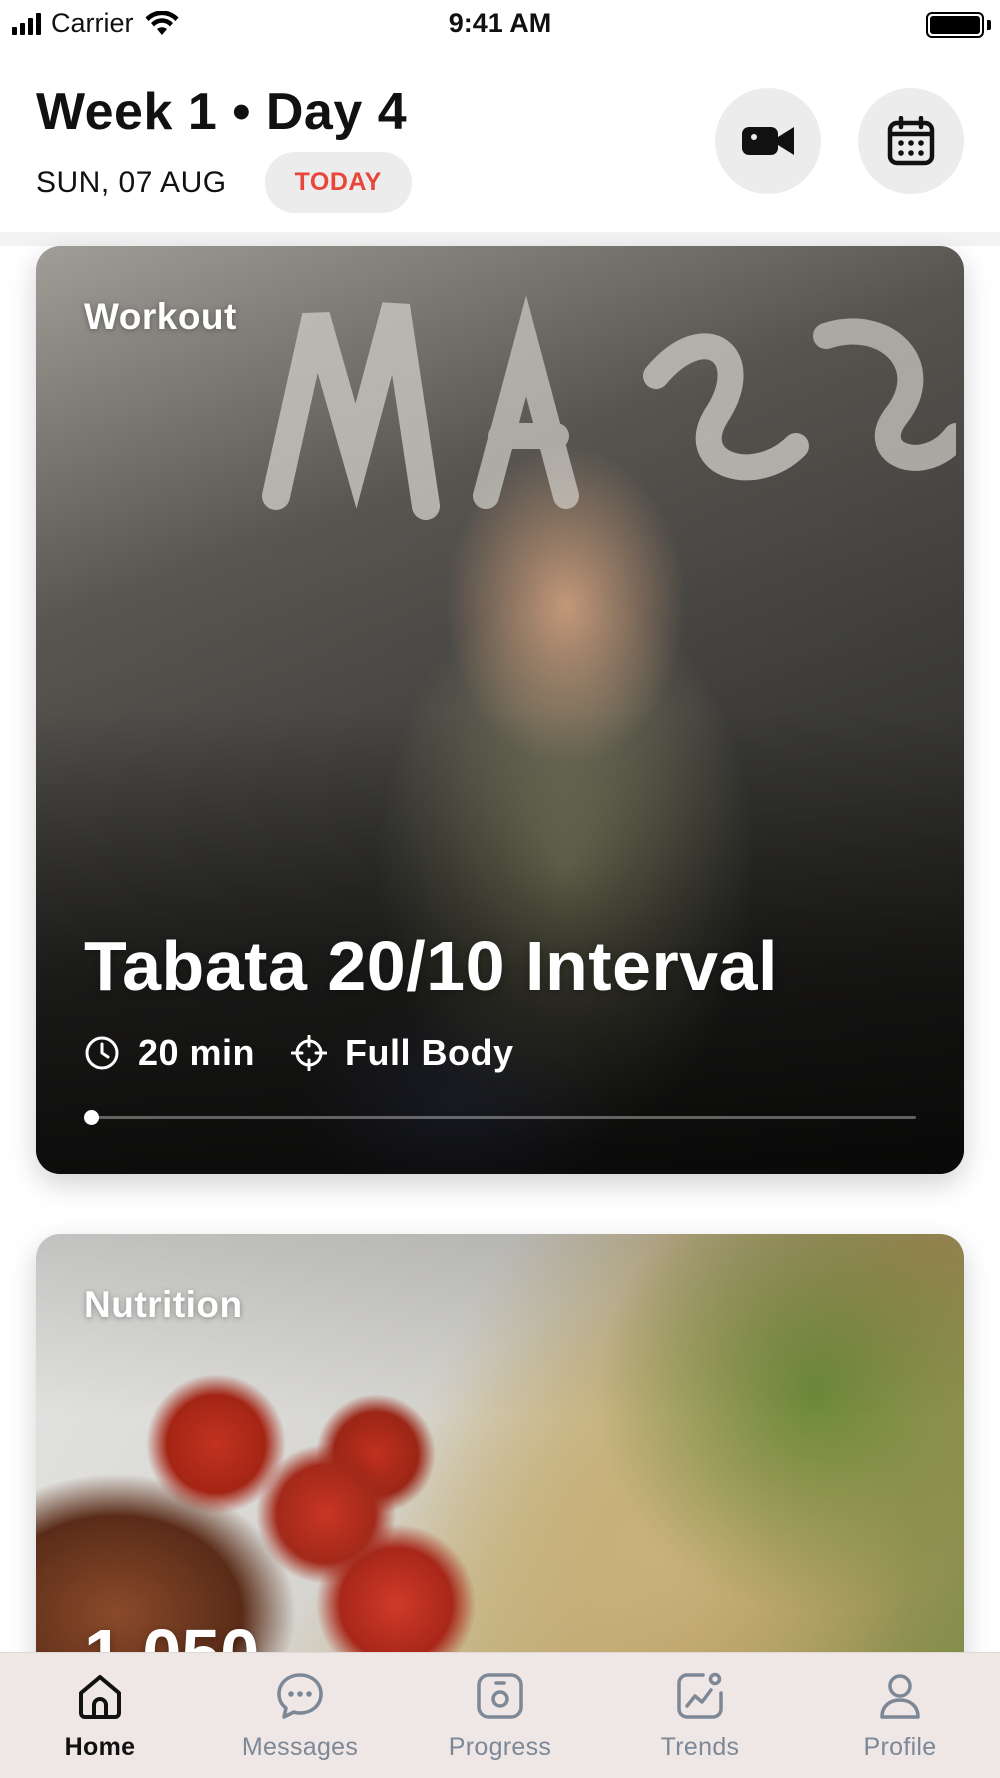  I want to click on tab-home: Home, so click(100, 1715).